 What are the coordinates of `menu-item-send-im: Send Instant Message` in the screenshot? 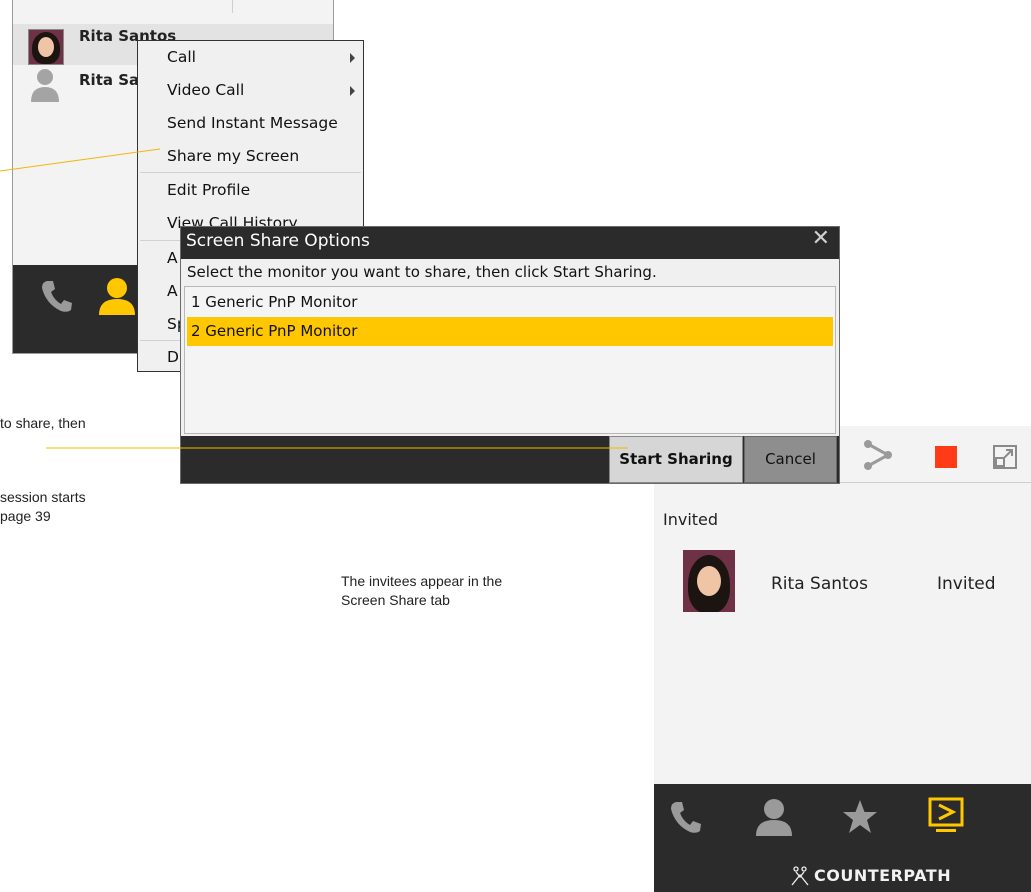 It's located at (250, 123).